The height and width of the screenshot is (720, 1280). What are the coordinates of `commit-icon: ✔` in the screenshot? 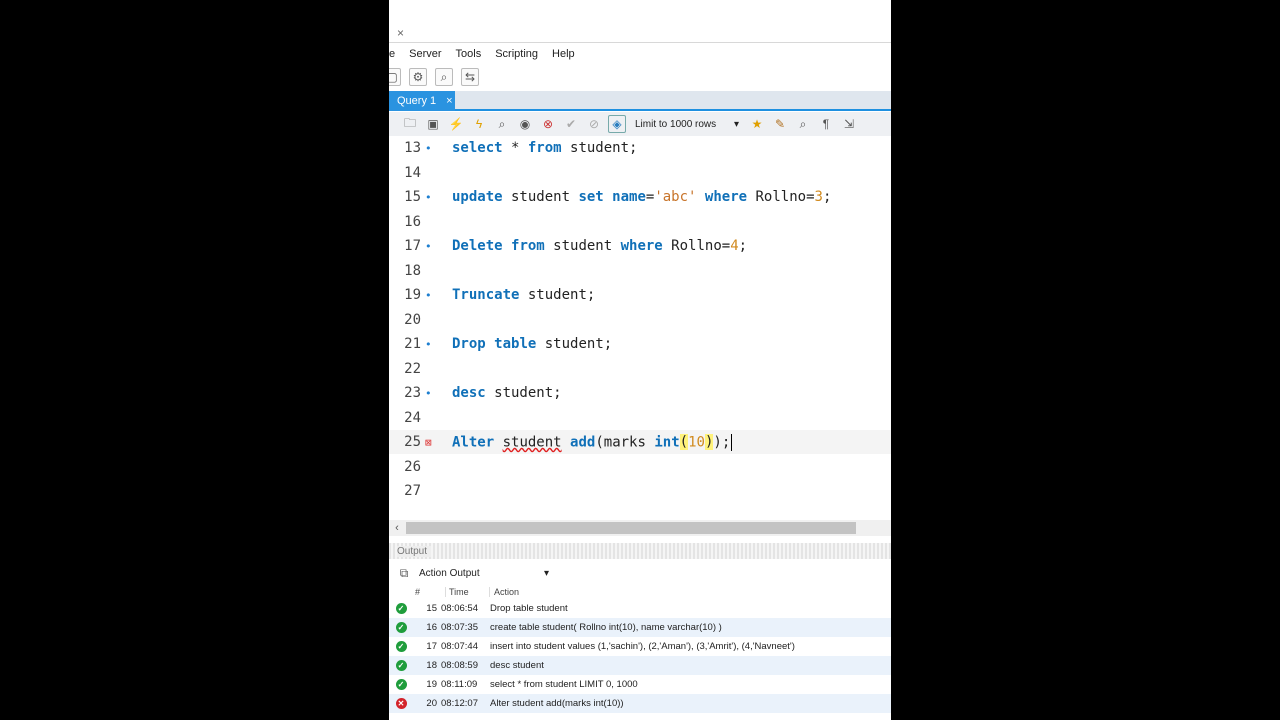 It's located at (571, 124).